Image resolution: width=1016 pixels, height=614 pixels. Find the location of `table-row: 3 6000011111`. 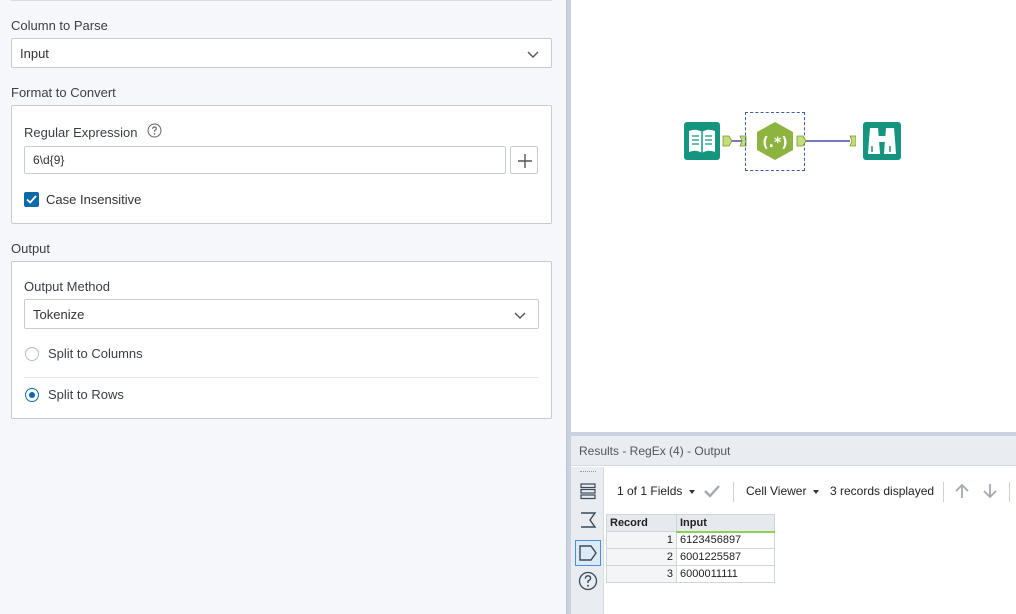

table-row: 3 6000011111 is located at coordinates (690, 574).